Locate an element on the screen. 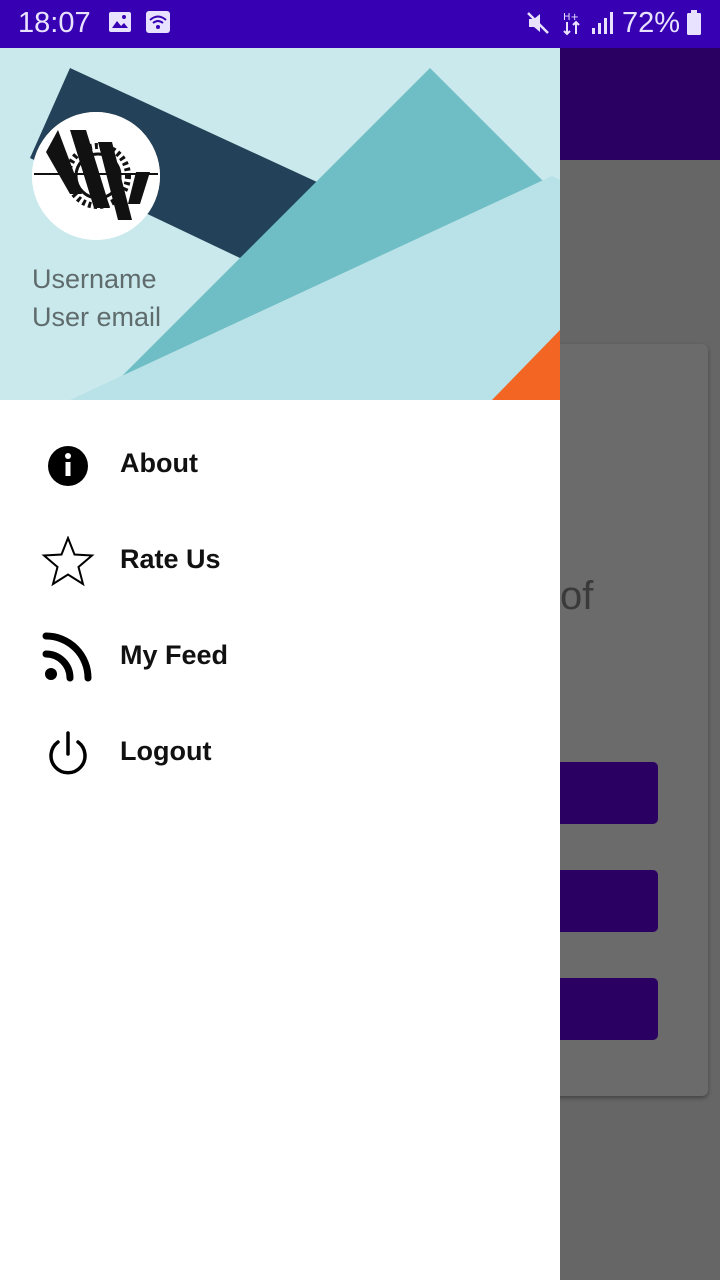 The height and width of the screenshot is (1280, 720). avatar is located at coordinates (96, 176).